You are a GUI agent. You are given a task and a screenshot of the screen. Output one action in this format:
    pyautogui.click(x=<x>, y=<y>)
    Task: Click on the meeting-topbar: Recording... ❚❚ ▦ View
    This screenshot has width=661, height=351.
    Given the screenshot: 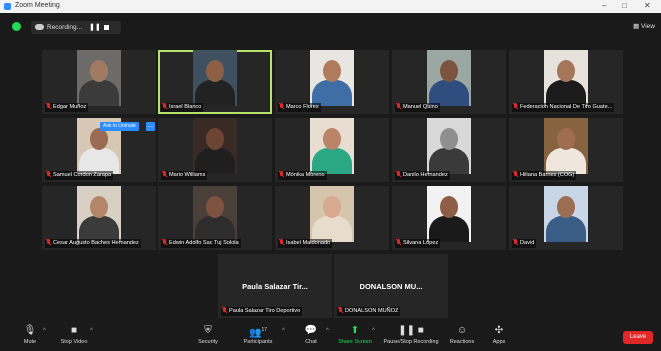 What is the action you would take?
    pyautogui.click(x=330, y=27)
    